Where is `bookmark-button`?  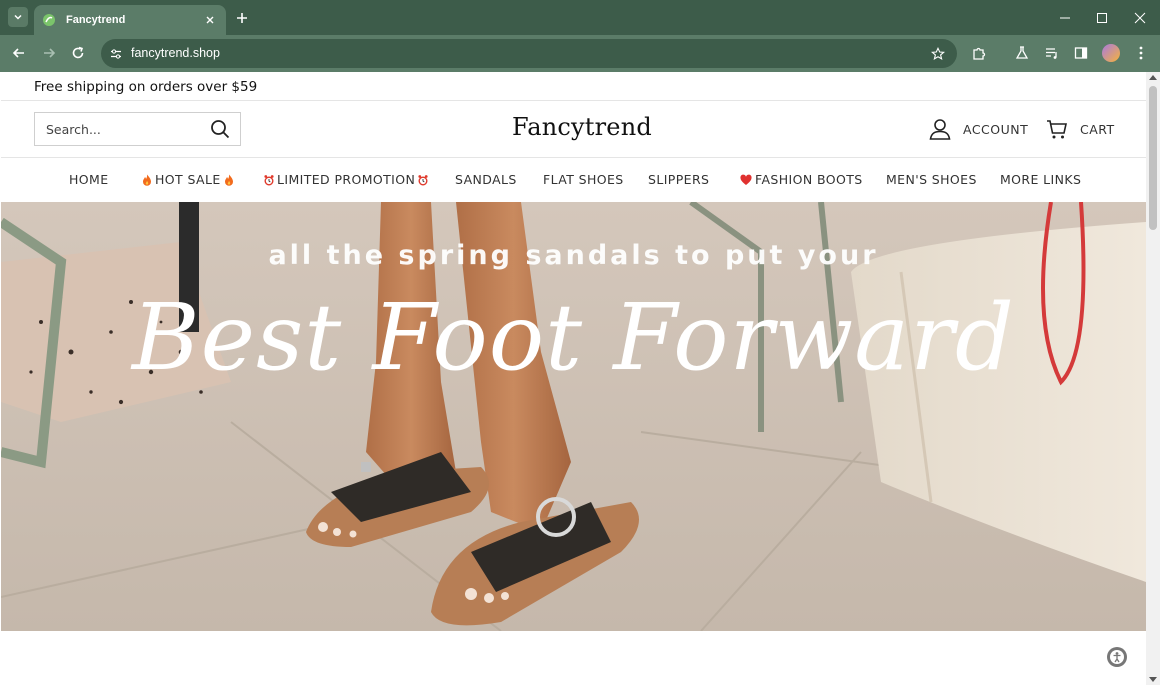 bookmark-button is located at coordinates (938, 54).